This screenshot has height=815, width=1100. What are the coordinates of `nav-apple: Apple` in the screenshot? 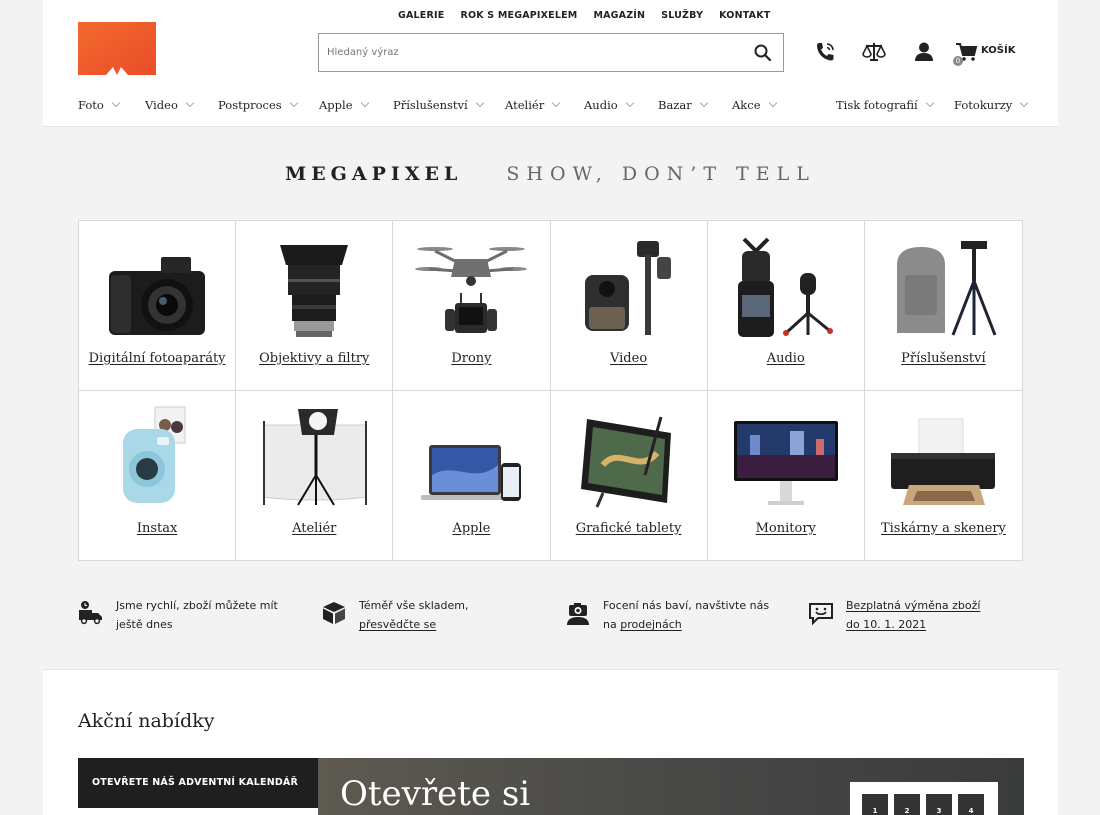 It's located at (344, 105).